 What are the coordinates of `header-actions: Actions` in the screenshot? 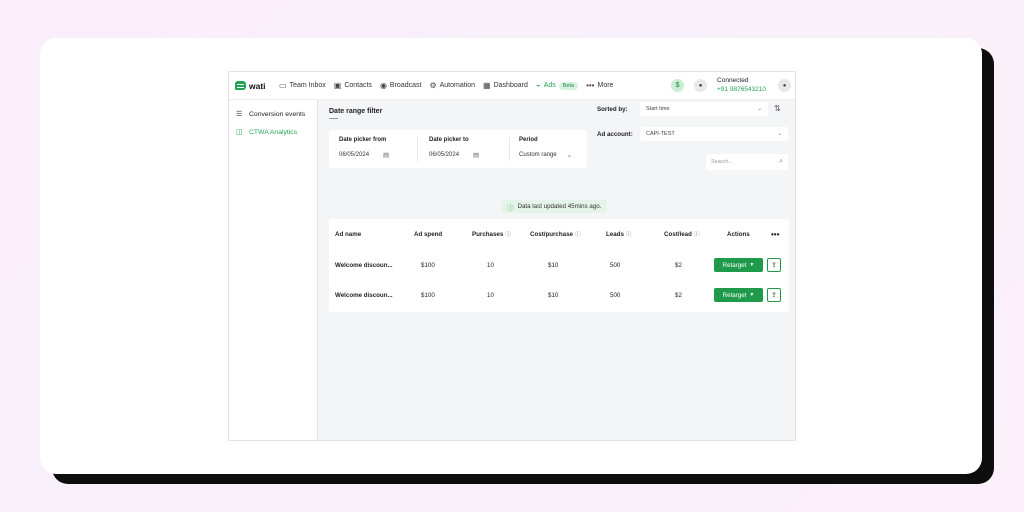 It's located at (738, 234).